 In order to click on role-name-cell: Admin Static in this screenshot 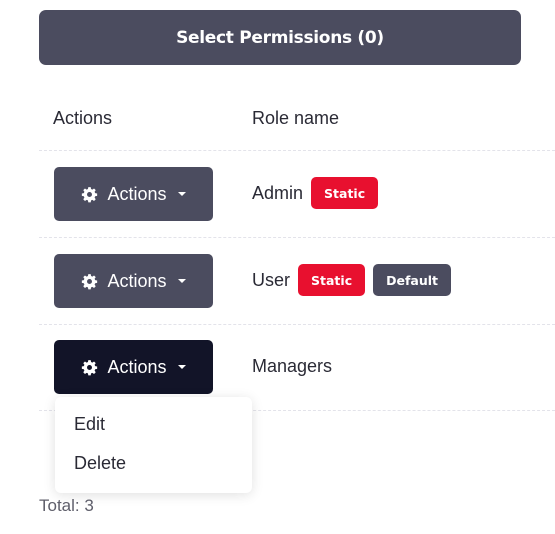, I will do `click(315, 193)`.